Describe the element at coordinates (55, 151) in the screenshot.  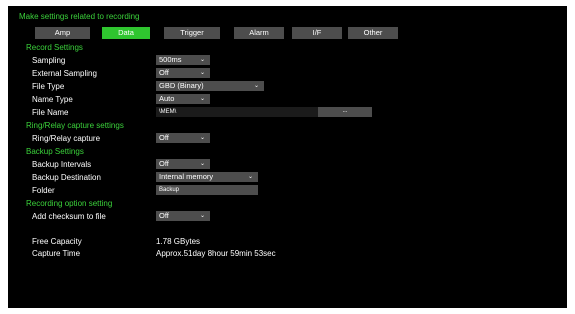
I see `backup-settings-heading: Backup Settings` at that location.